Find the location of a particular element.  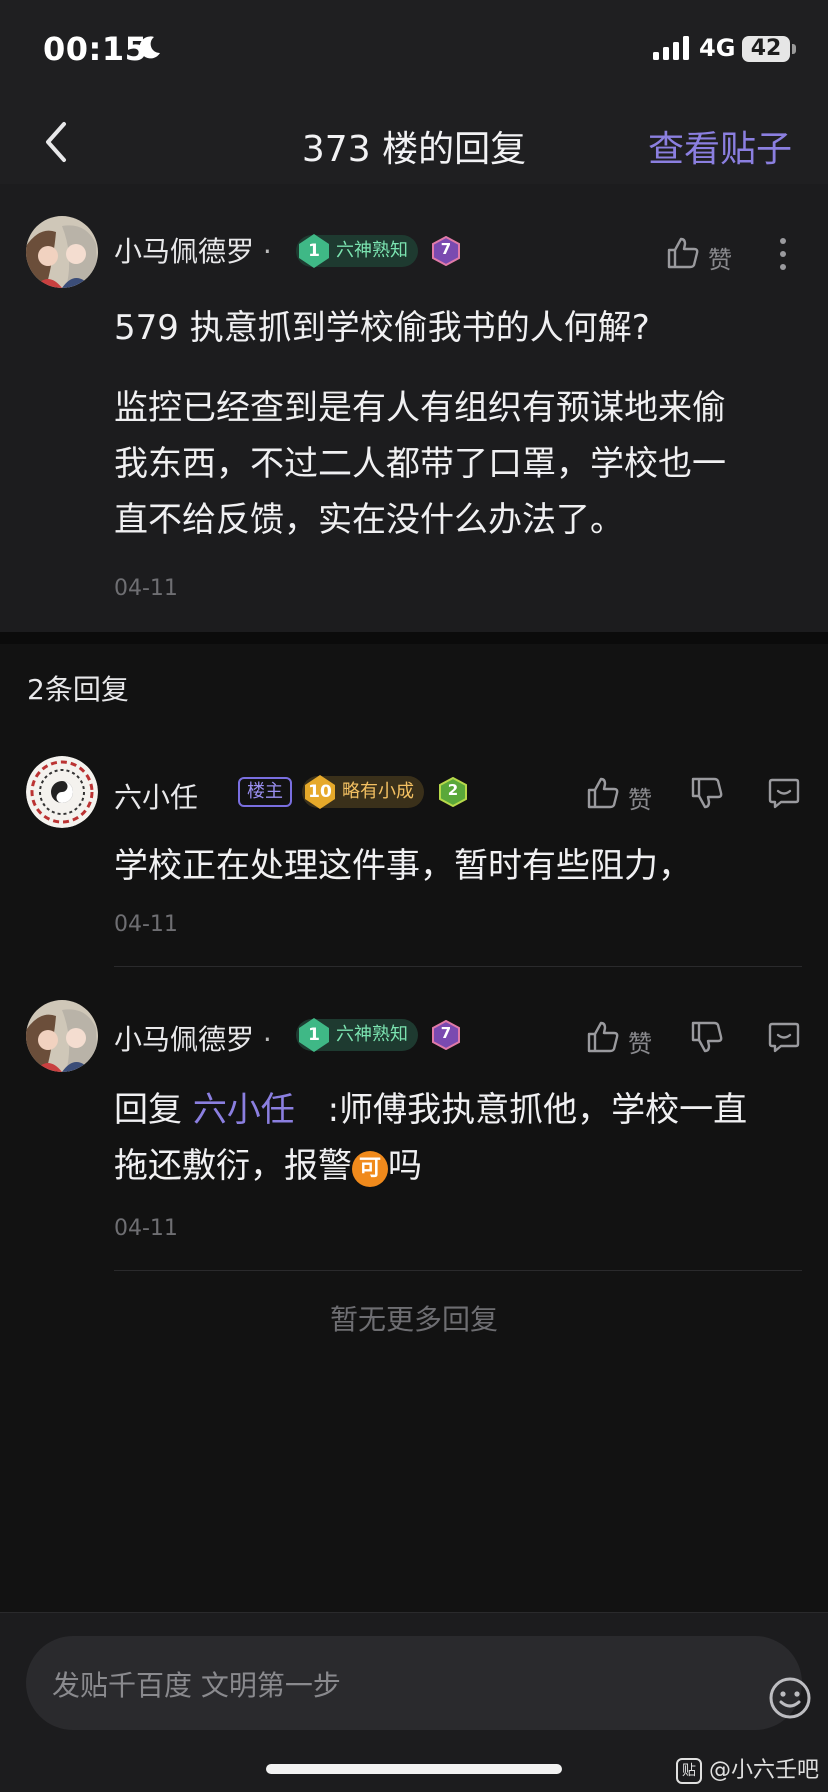

reply-line: 回复 六小任 :师傅我执意抓他，学校一直 is located at coordinates (430, 1110).